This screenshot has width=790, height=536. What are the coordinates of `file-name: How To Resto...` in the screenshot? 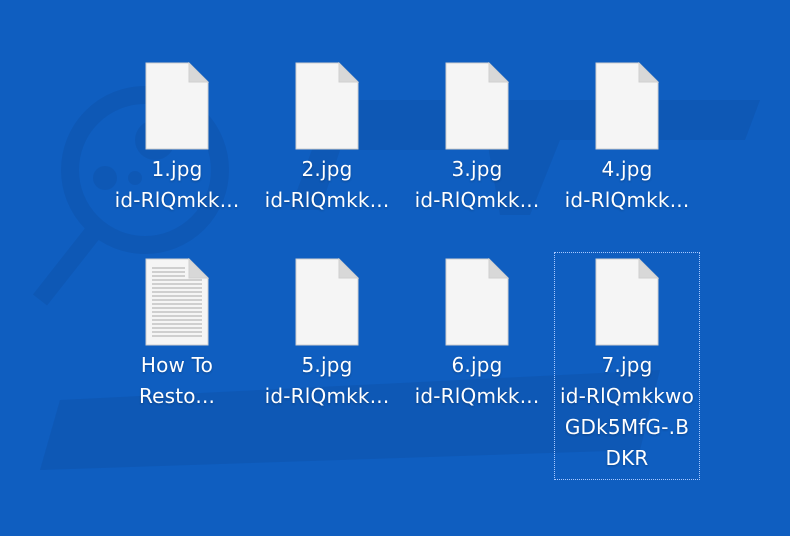 It's located at (177, 380).